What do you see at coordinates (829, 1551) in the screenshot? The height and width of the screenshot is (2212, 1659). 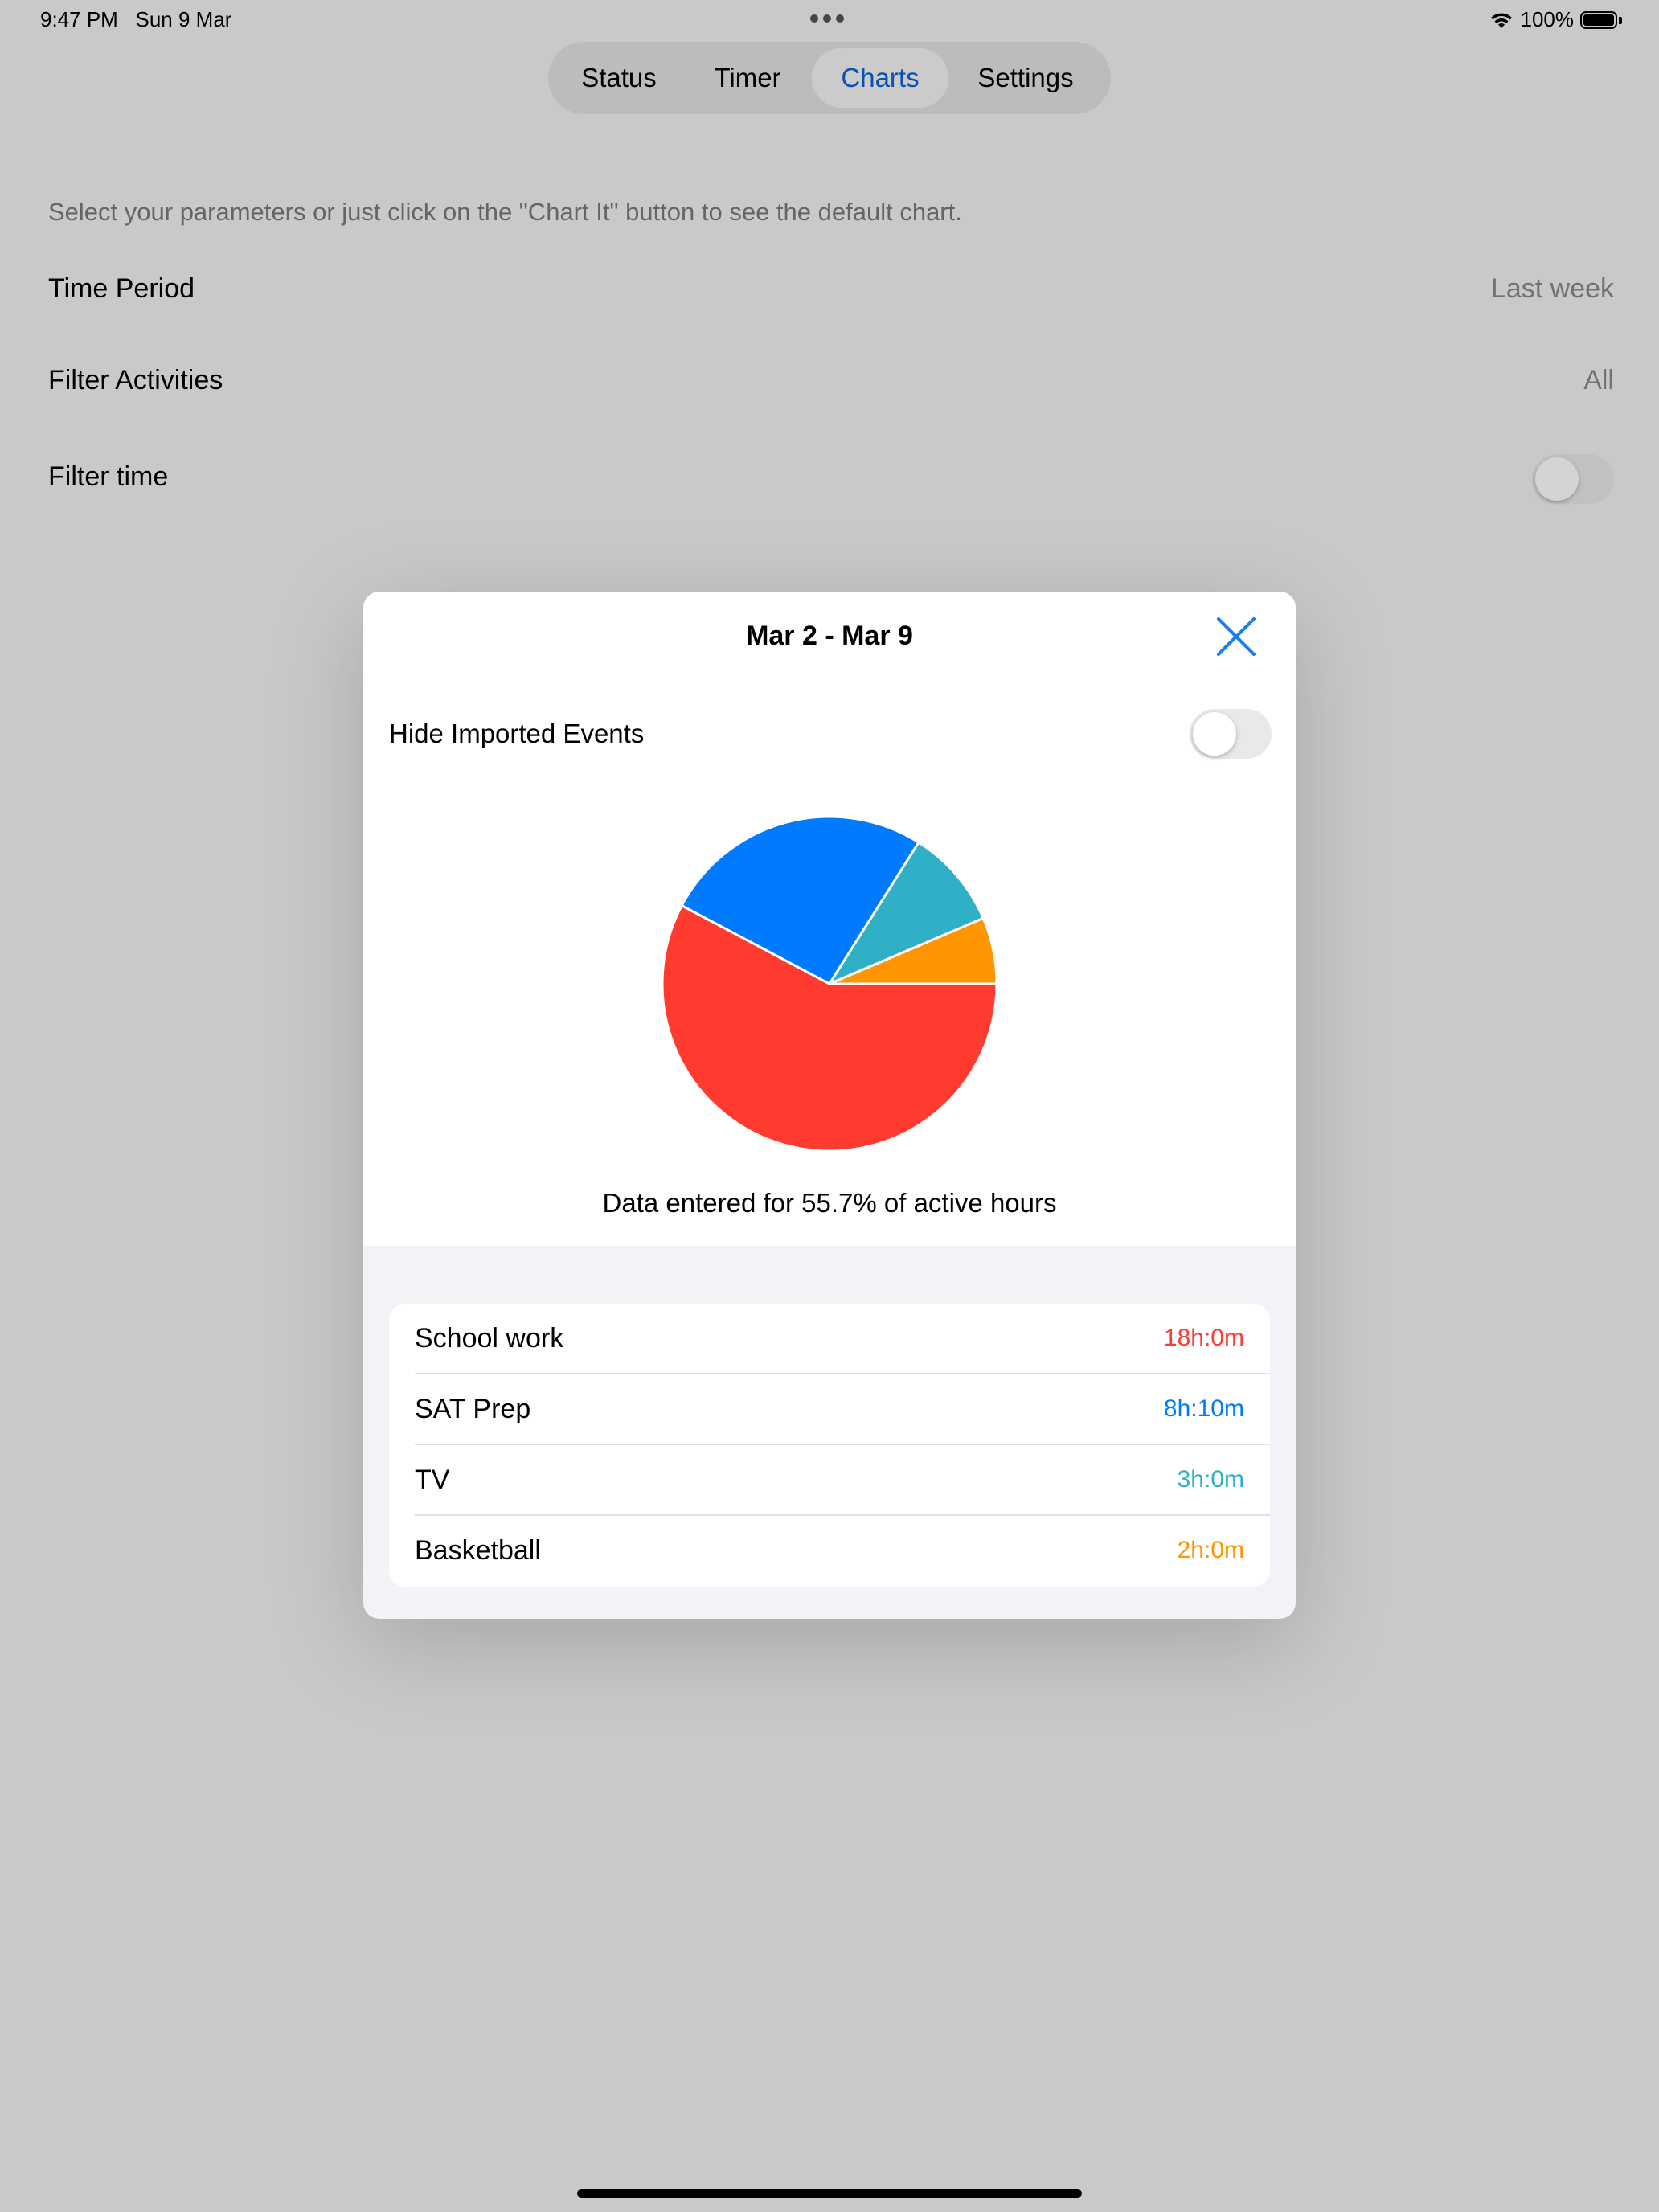 I see `list-item: Basketball 2h:0m` at bounding box center [829, 1551].